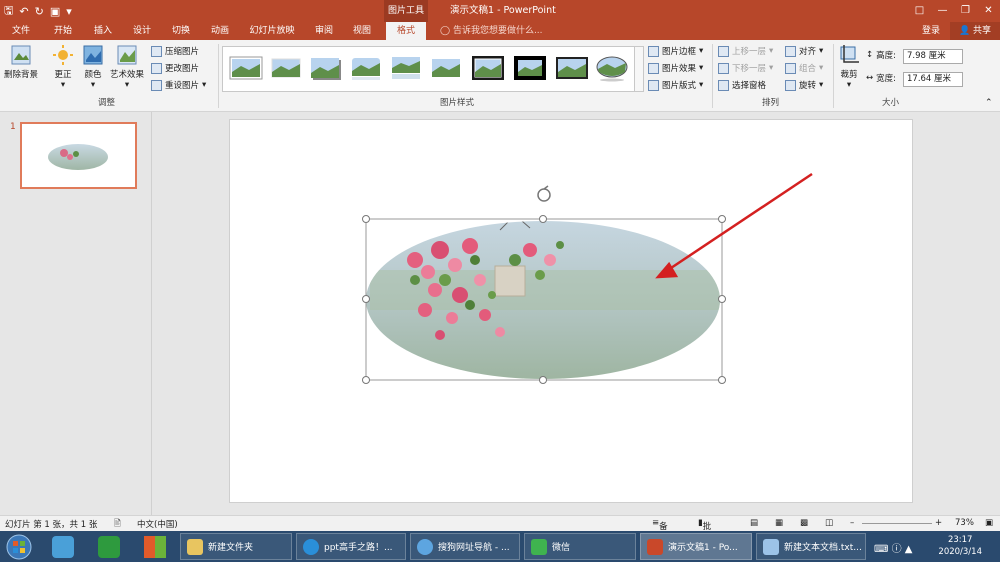 The height and width of the screenshot is (562, 1000). Describe the element at coordinates (660, 531) in the screenshot. I see `notes-button: ≡ 备注` at that location.